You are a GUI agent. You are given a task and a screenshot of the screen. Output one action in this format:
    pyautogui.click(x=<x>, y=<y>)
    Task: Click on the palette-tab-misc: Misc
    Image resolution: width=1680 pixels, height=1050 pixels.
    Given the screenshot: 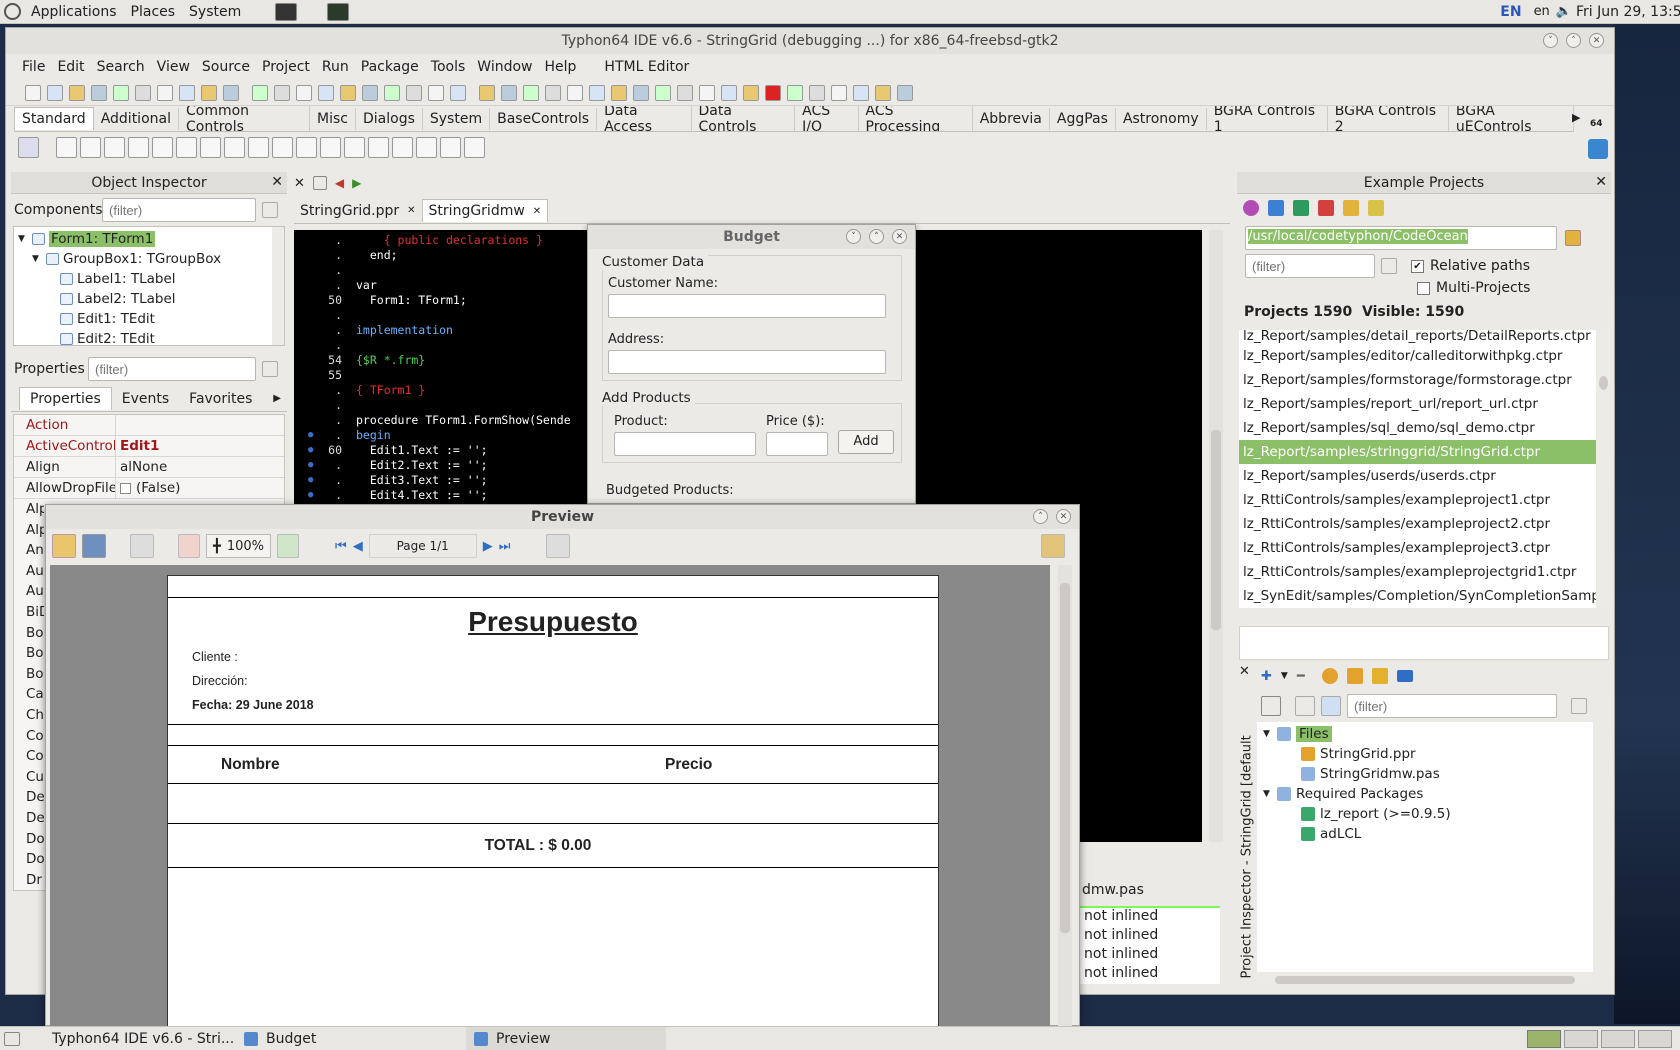 What is the action you would take?
    pyautogui.click(x=333, y=118)
    